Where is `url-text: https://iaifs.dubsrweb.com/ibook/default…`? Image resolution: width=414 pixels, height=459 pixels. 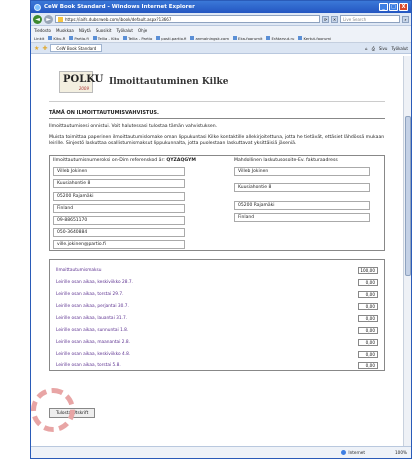 url-text: https://iaifs.dubsrweb.com/ibook/default… is located at coordinates (118, 19).